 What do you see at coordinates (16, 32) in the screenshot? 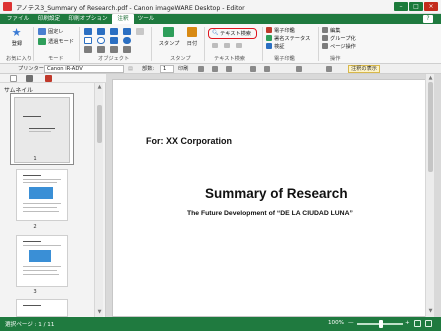
I see `star-icon: ★` at bounding box center [16, 32].